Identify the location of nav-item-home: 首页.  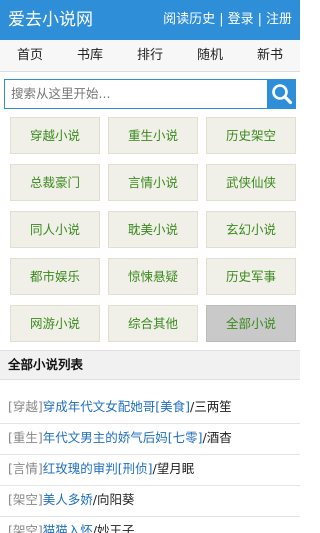
(30, 55).